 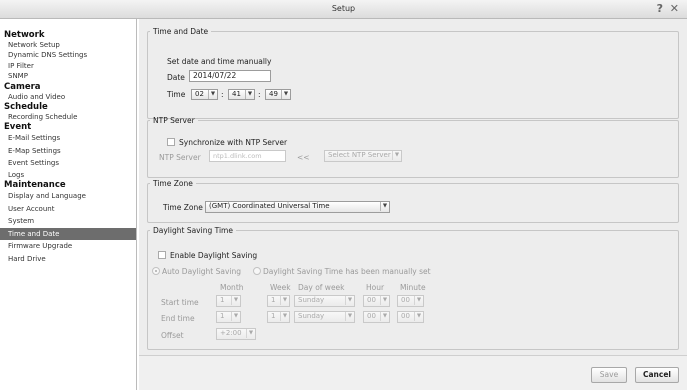 What do you see at coordinates (657, 375) in the screenshot?
I see `cancel-button: Cancel` at bounding box center [657, 375].